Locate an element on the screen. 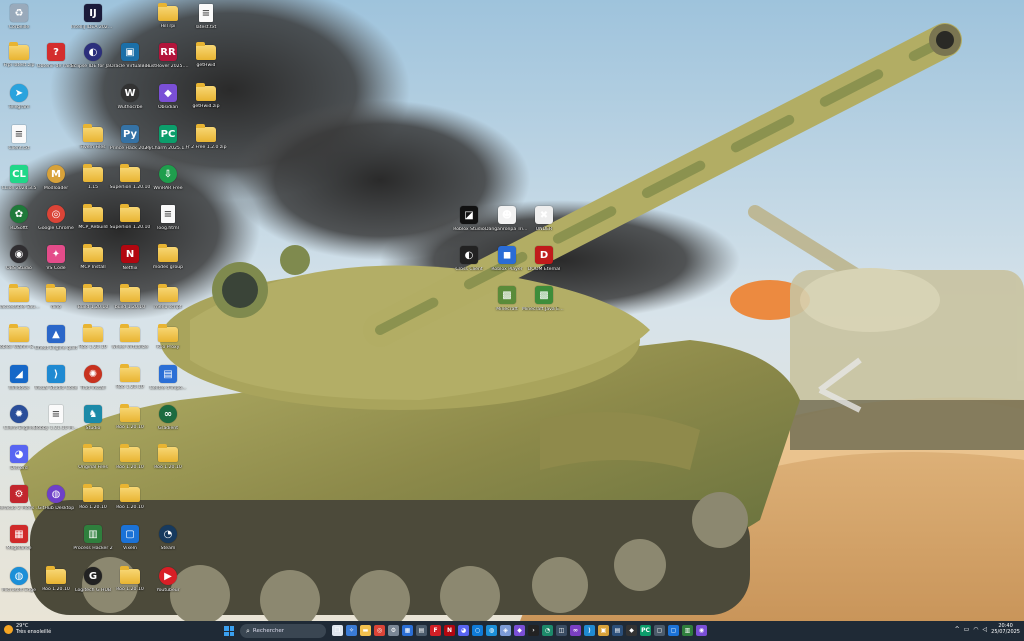 The image size is (1024, 641). desktop-icon: Roblox Wahm & dumpfil is located at coordinates (20, 344).